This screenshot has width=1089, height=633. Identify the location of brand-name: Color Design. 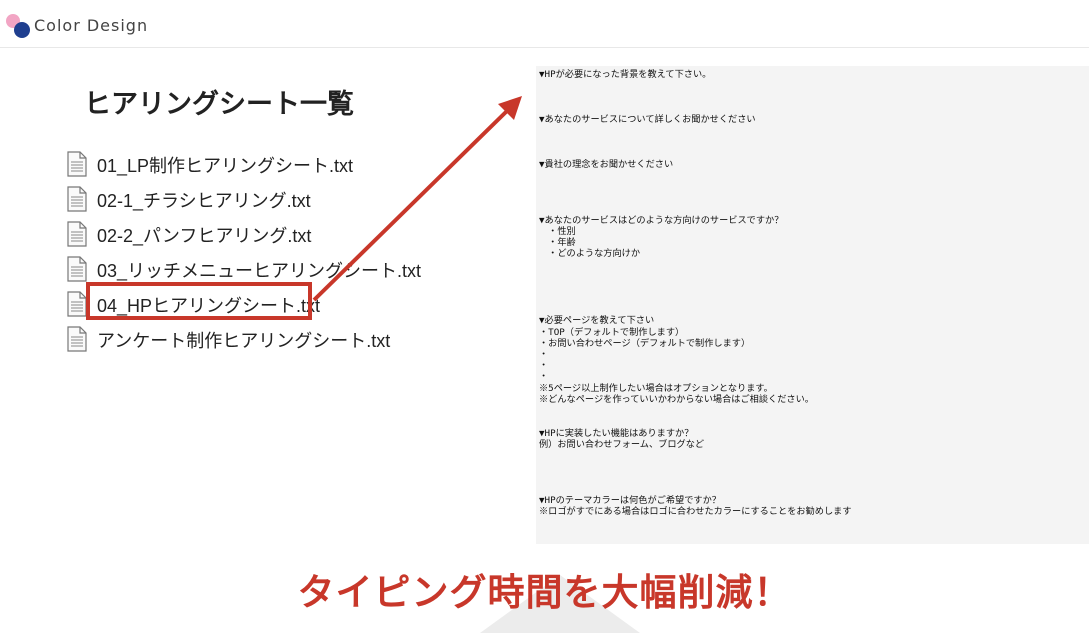
(91, 25).